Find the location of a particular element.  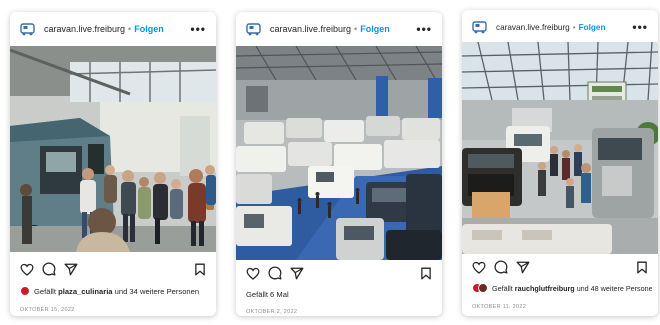

likes-suffix: und 34 weitere Personen is located at coordinates (157, 291).